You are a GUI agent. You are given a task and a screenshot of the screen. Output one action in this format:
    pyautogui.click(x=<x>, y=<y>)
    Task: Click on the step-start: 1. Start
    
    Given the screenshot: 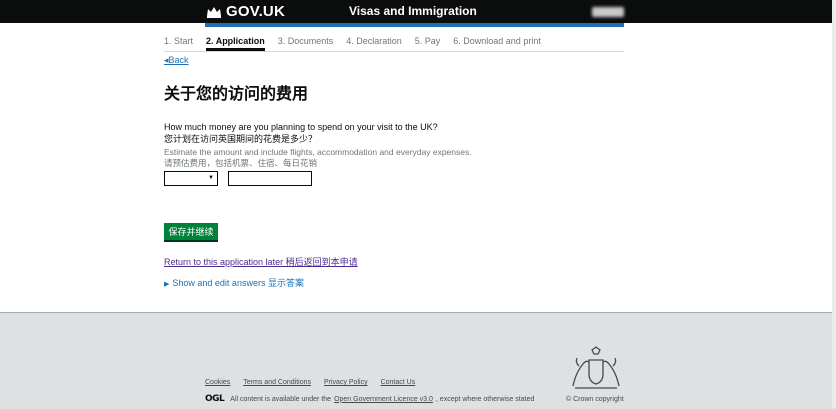 What is the action you would take?
    pyautogui.click(x=179, y=41)
    